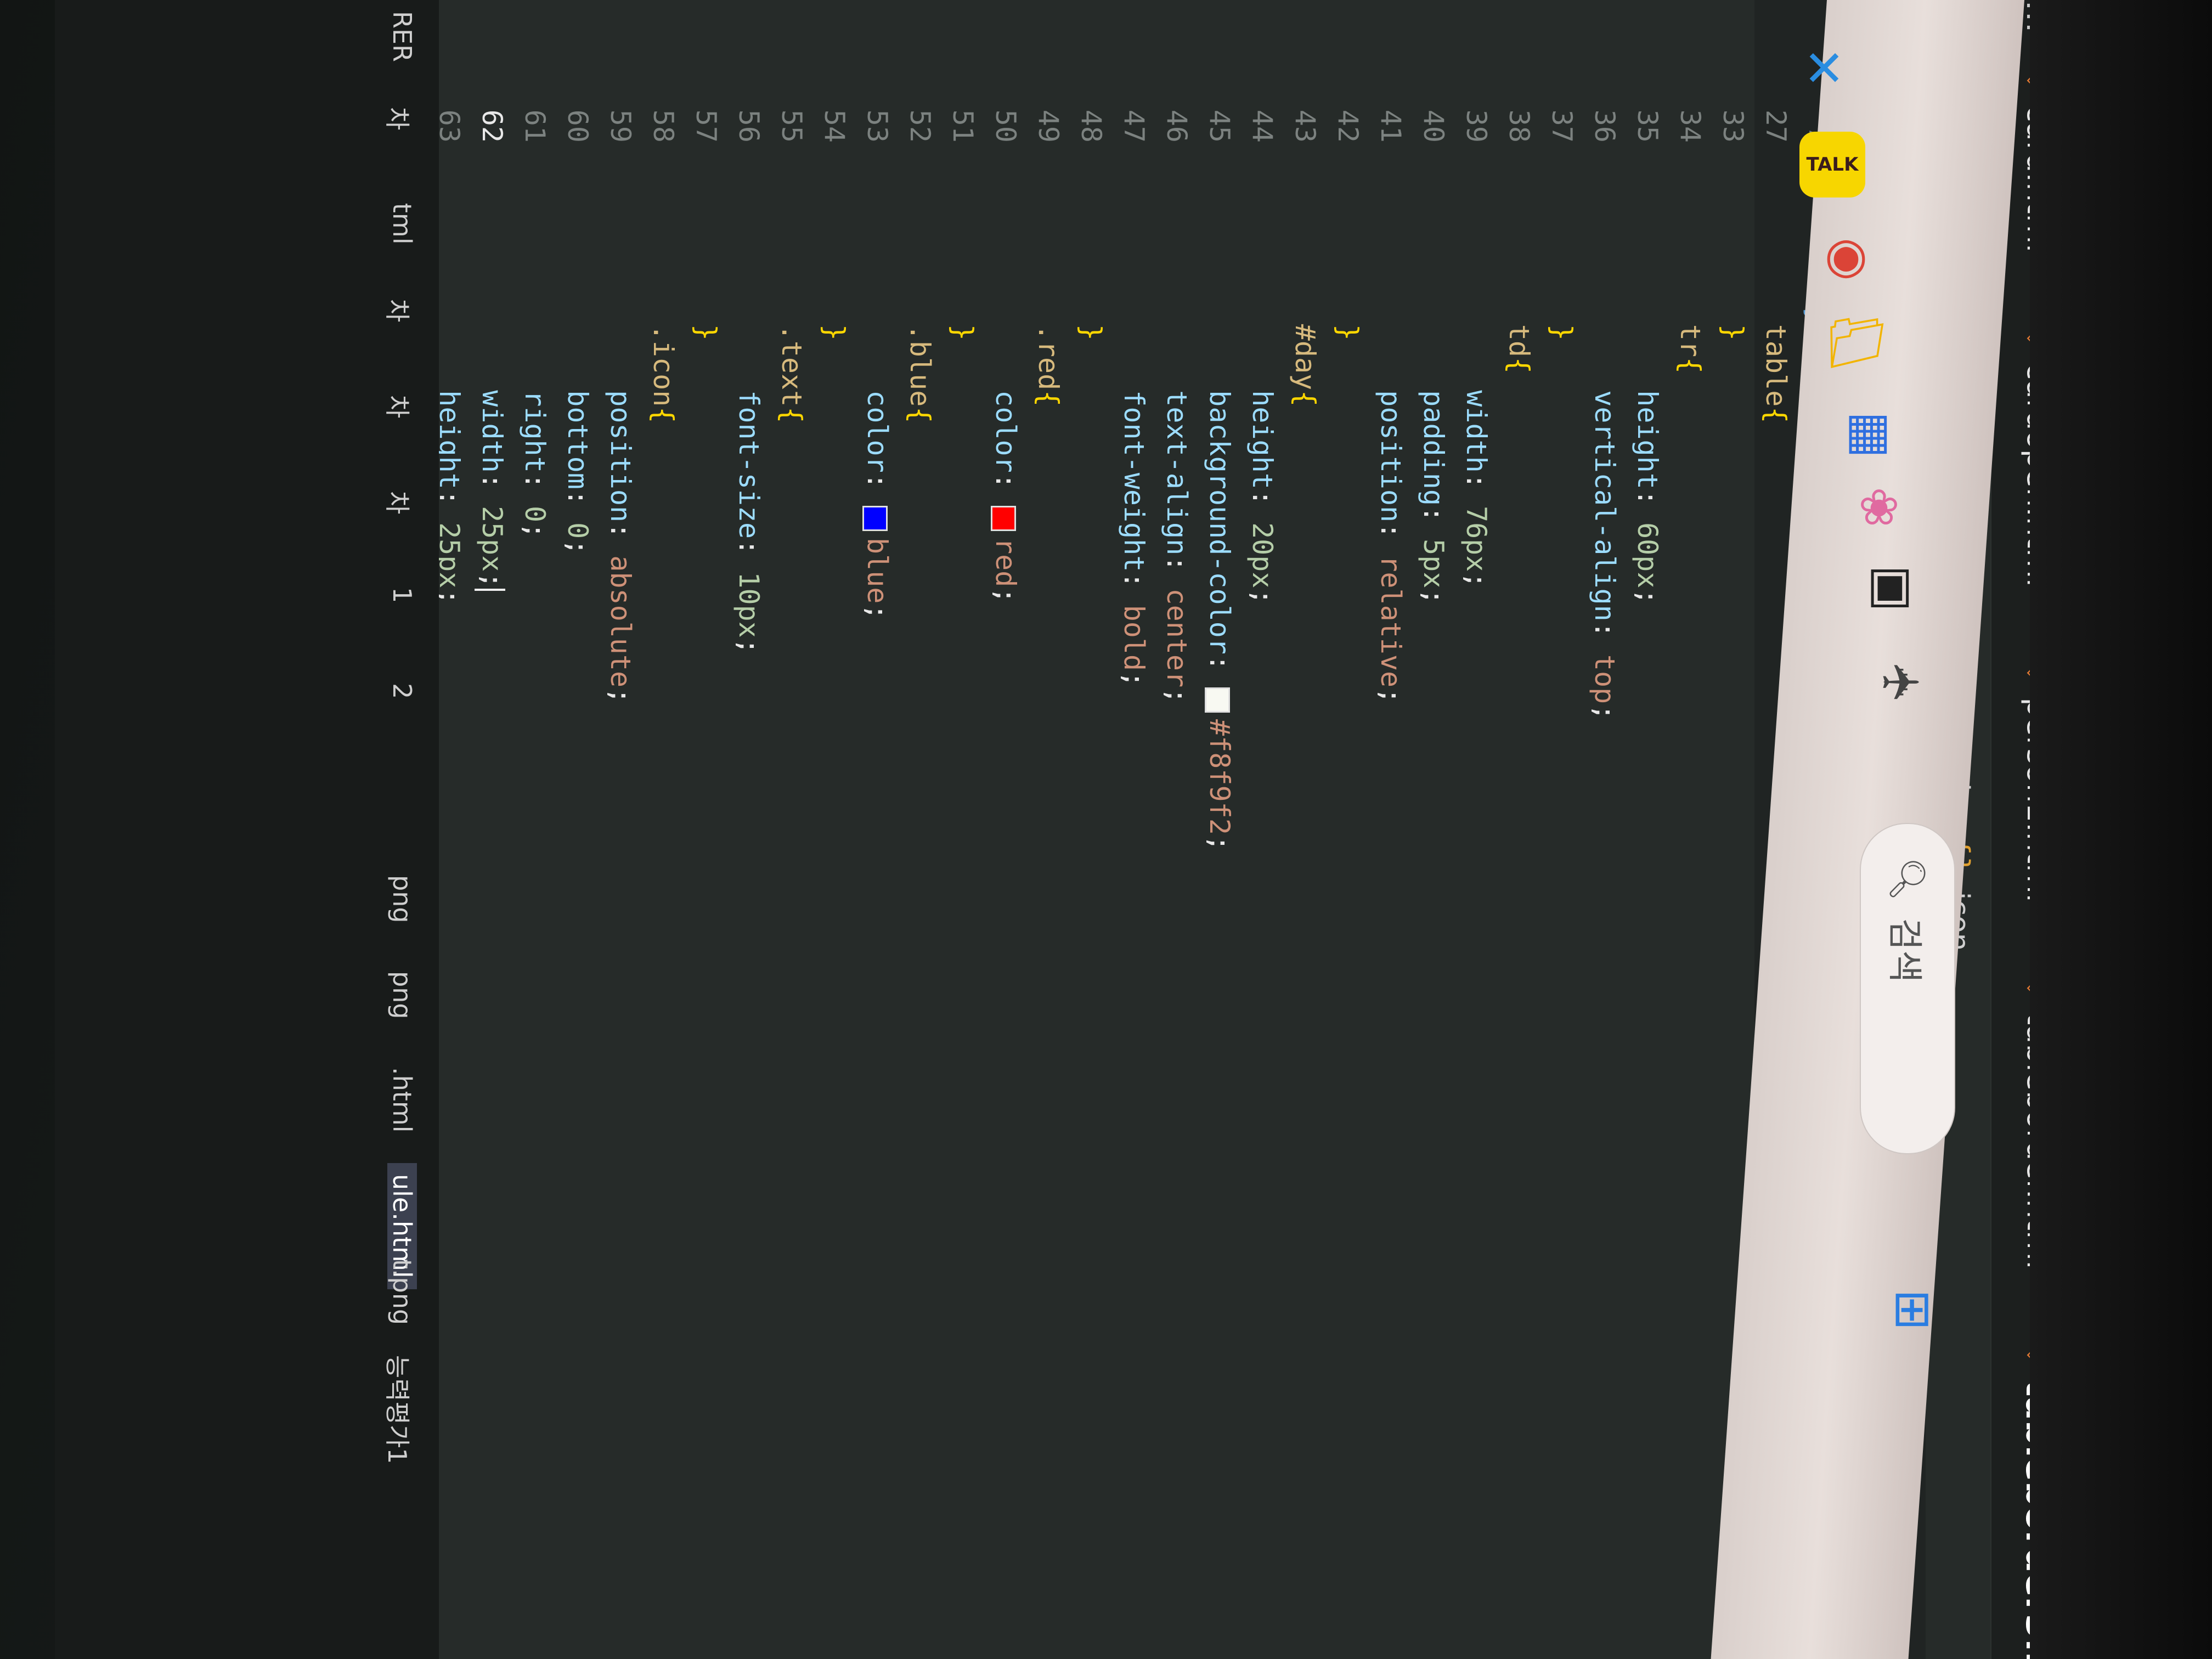 This screenshot has height=1659, width=2212. What do you see at coordinates (1006, 497) in the screenshot?
I see `code-text: color: red;` at bounding box center [1006, 497].